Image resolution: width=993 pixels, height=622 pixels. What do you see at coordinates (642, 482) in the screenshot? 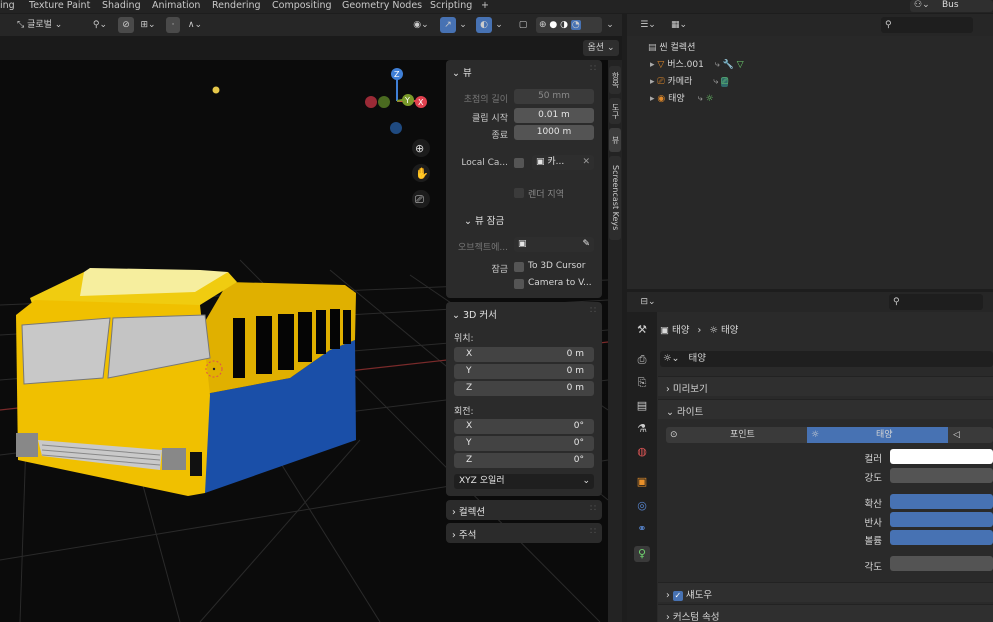
I see `object-tab-icon: ▣` at bounding box center [642, 482].